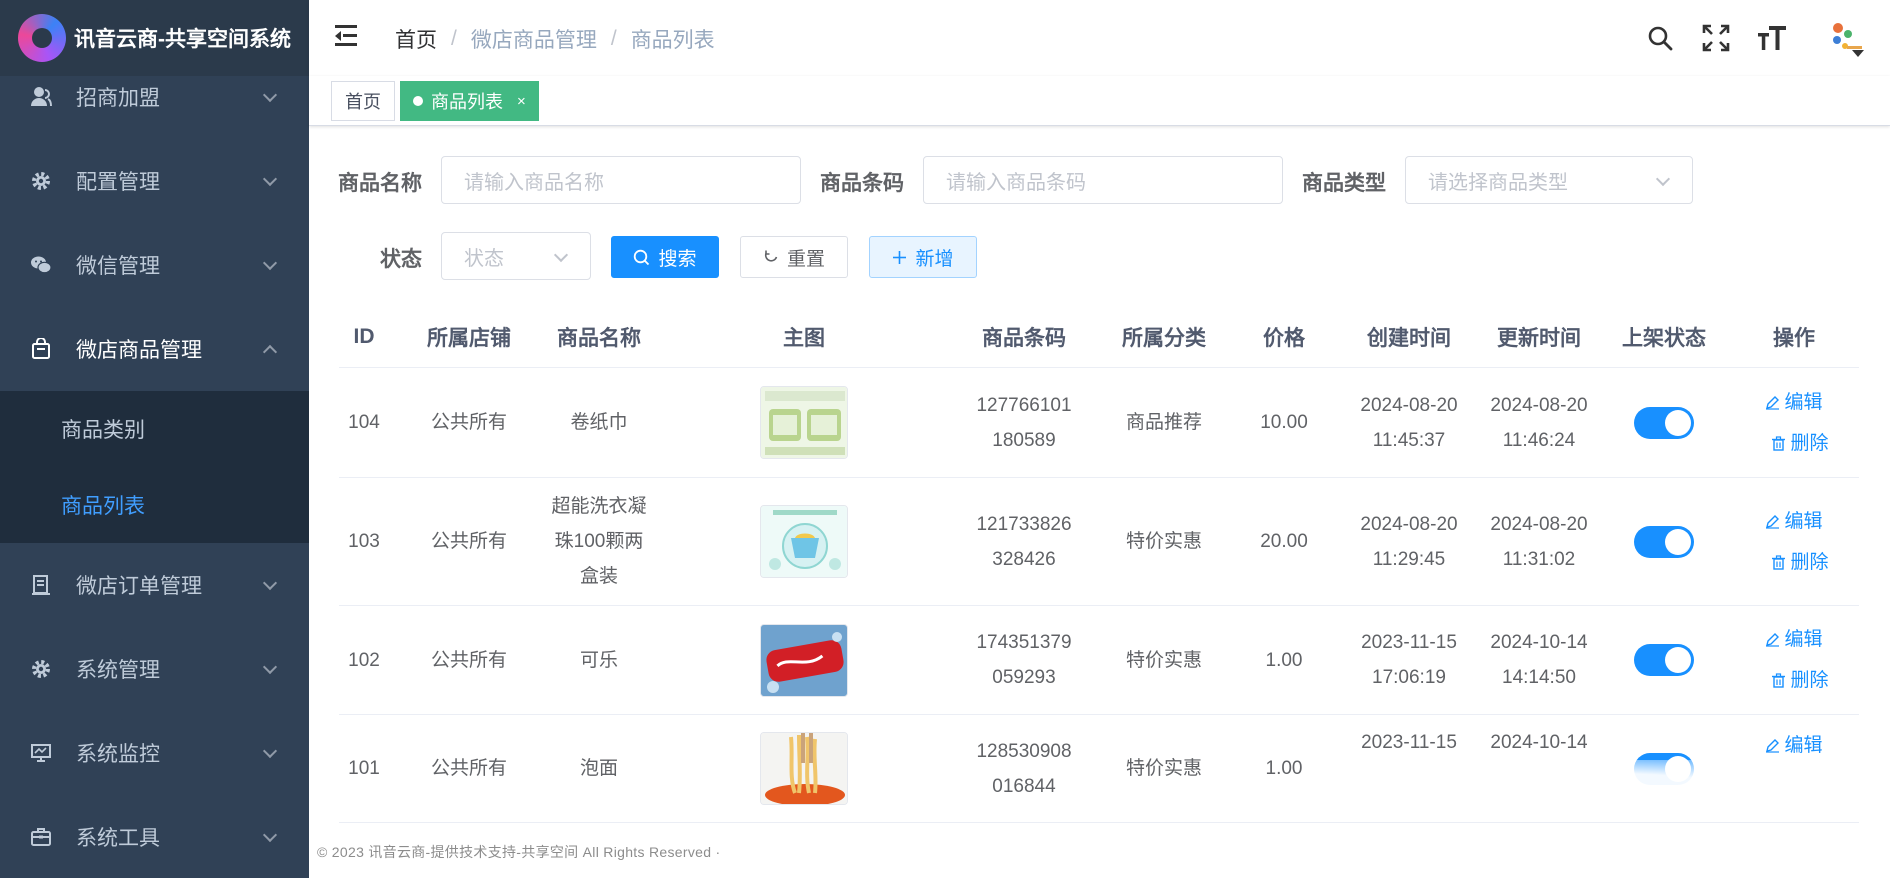 This screenshot has height=878, width=1890. Describe the element at coordinates (516, 256) in the screenshot. I see `status-select: 状态` at that location.